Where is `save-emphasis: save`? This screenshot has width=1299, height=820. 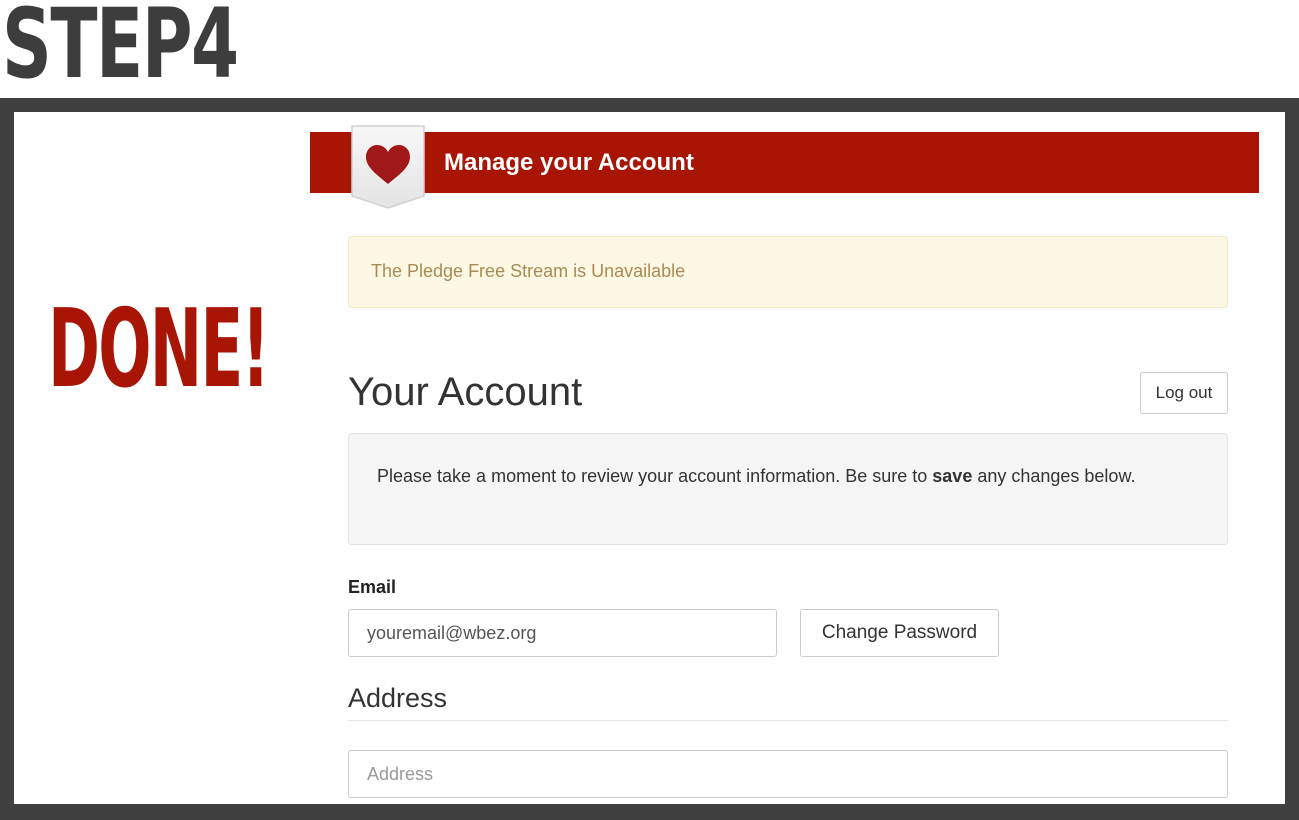 save-emphasis: save is located at coordinates (952, 476).